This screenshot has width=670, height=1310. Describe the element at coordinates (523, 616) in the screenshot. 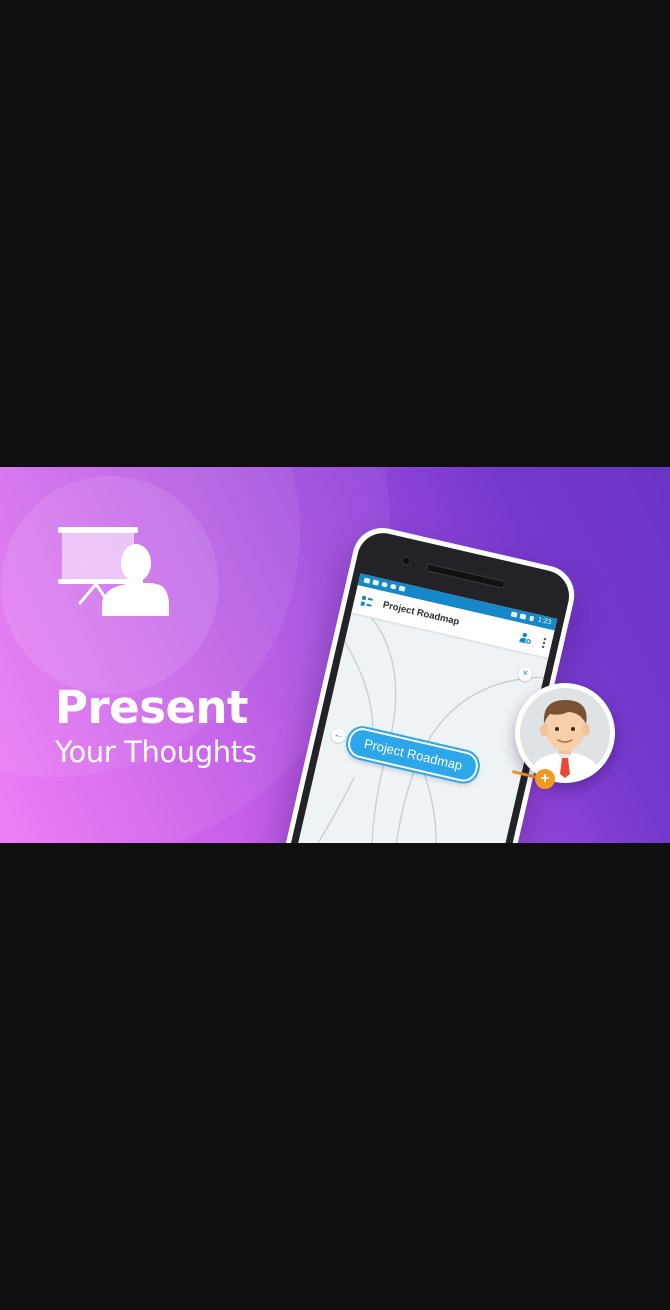

I see `signal-icon` at that location.